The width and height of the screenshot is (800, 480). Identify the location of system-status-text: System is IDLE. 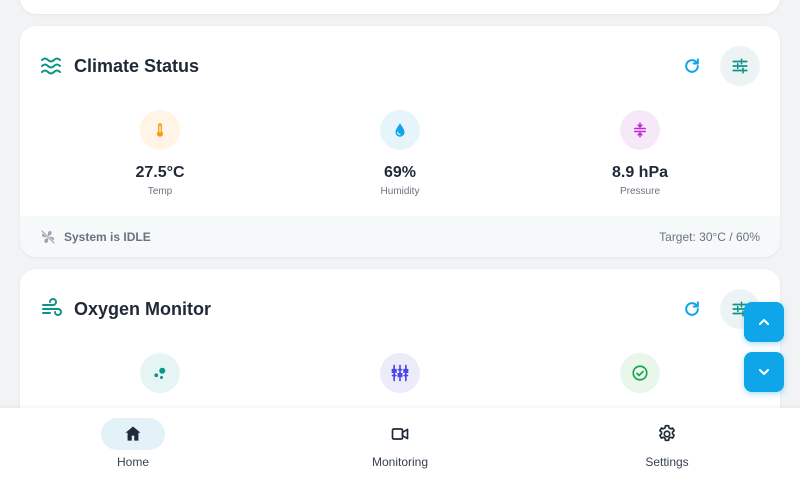
(107, 237).